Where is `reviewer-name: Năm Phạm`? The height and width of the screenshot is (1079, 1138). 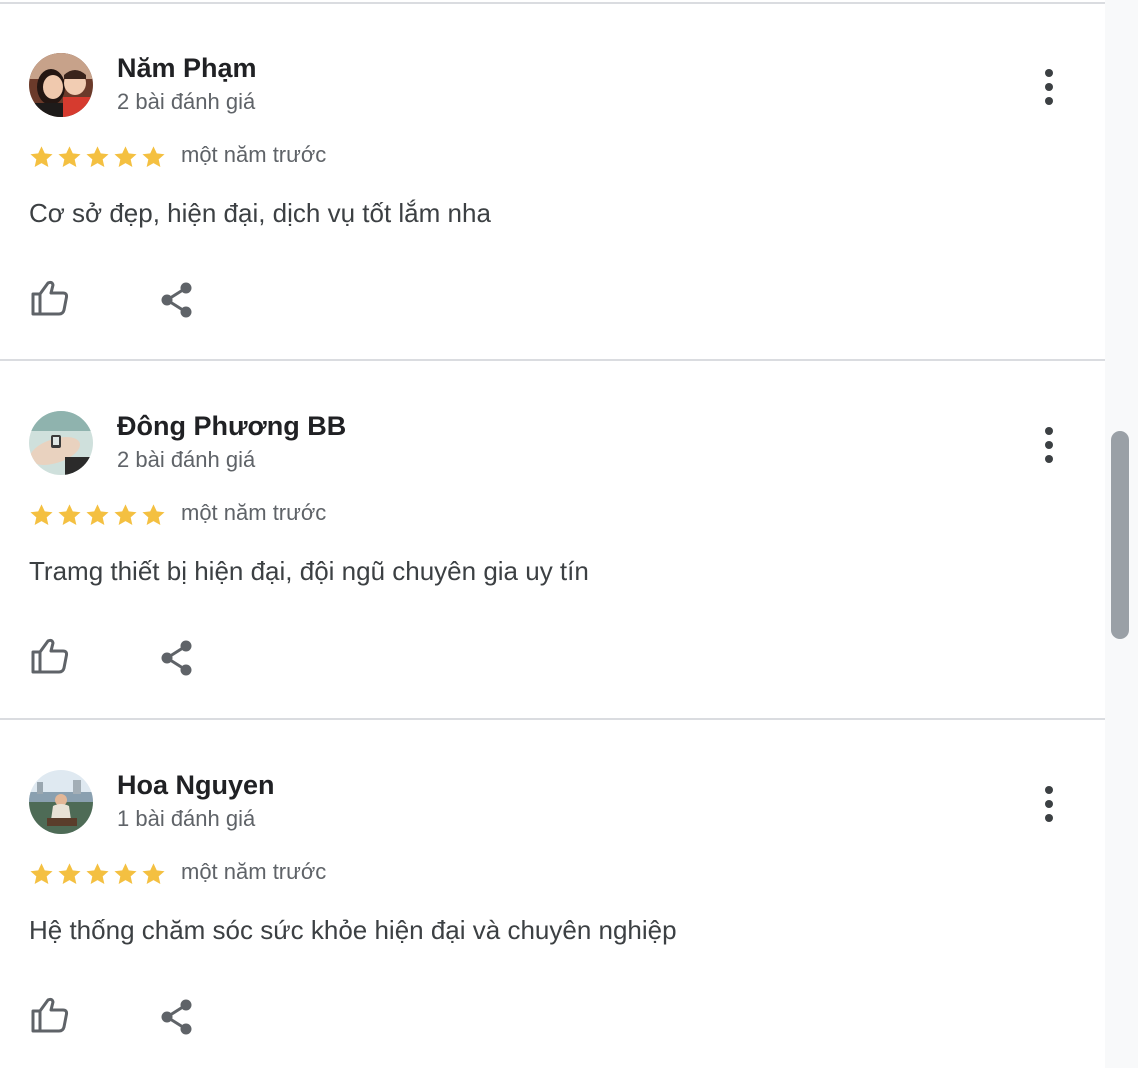
reviewer-name: Năm Phạm is located at coordinates (187, 68).